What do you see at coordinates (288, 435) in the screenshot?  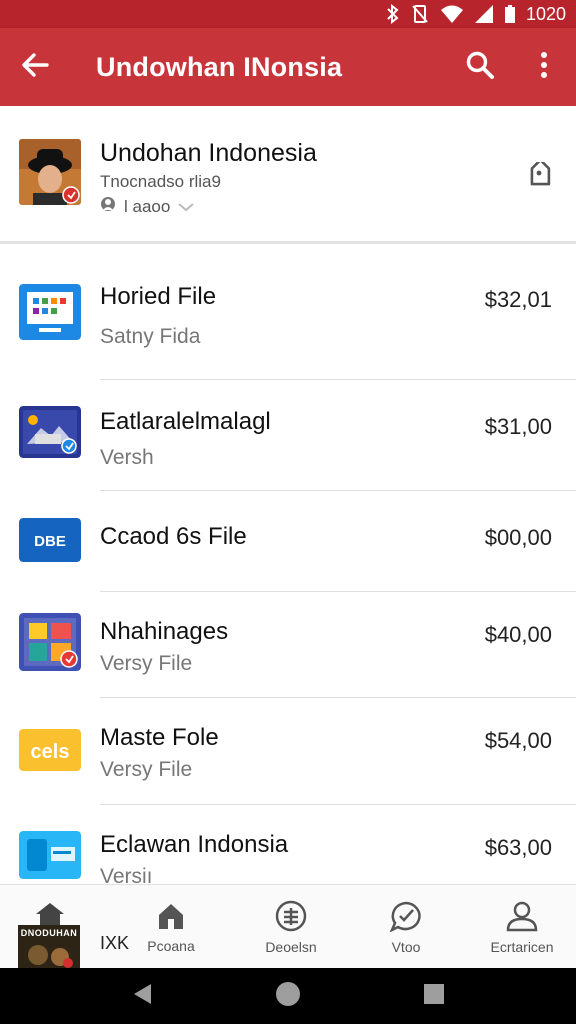 I see `list-item: Eatlaralelmalagl Versh $31,00` at bounding box center [288, 435].